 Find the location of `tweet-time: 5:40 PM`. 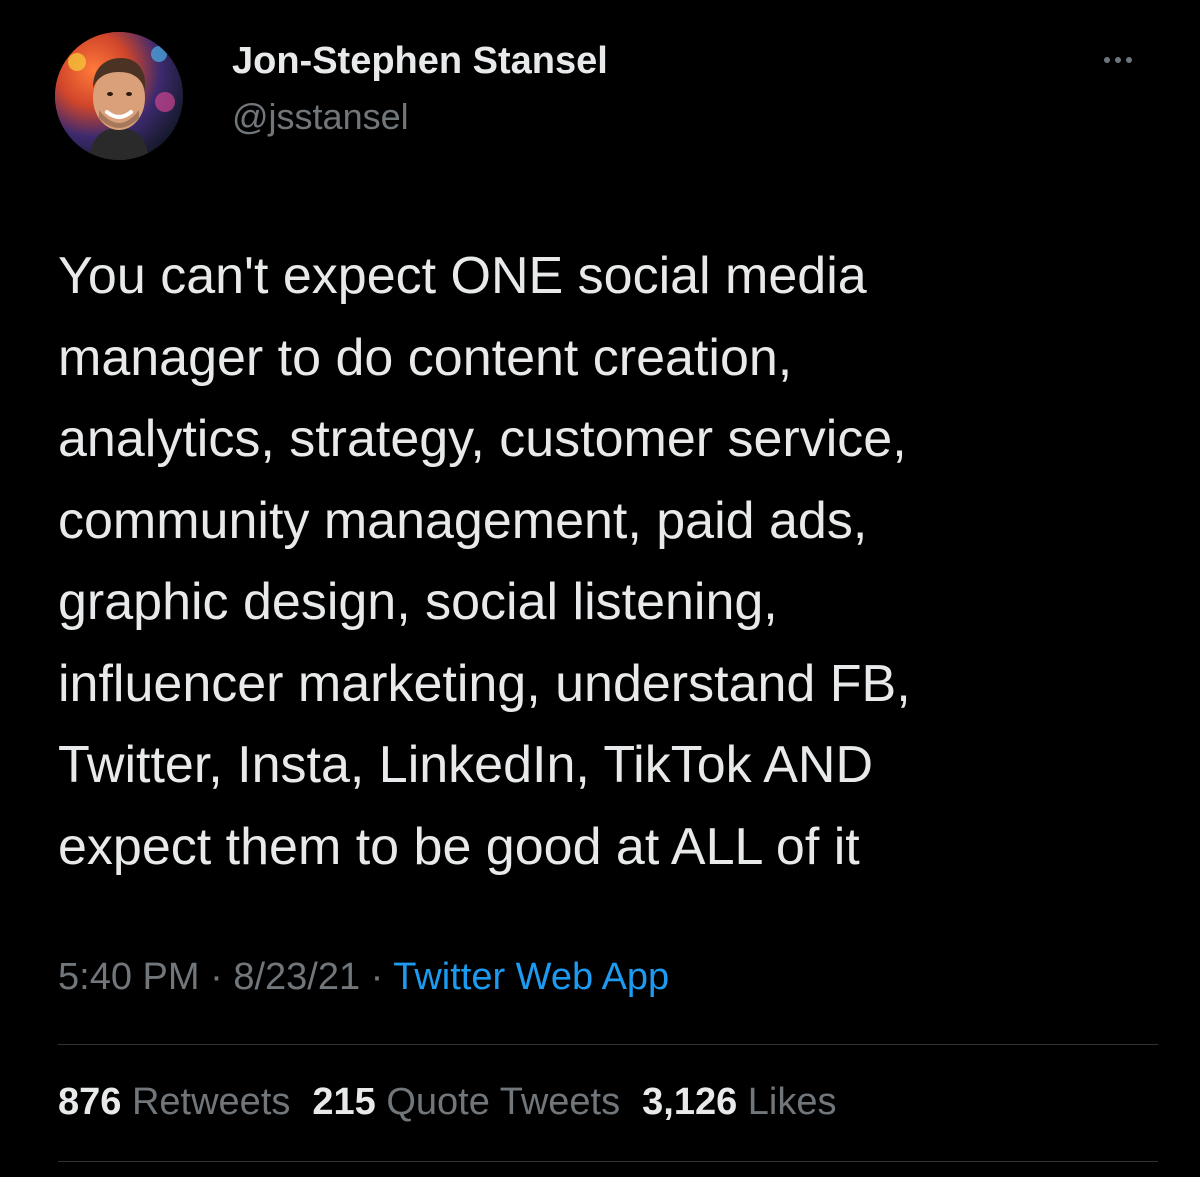

tweet-time: 5:40 PM is located at coordinates (129, 977).